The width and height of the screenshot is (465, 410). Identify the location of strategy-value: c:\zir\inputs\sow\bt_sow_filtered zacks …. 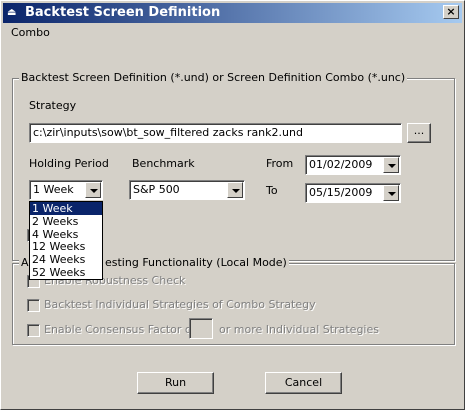
(168, 132).